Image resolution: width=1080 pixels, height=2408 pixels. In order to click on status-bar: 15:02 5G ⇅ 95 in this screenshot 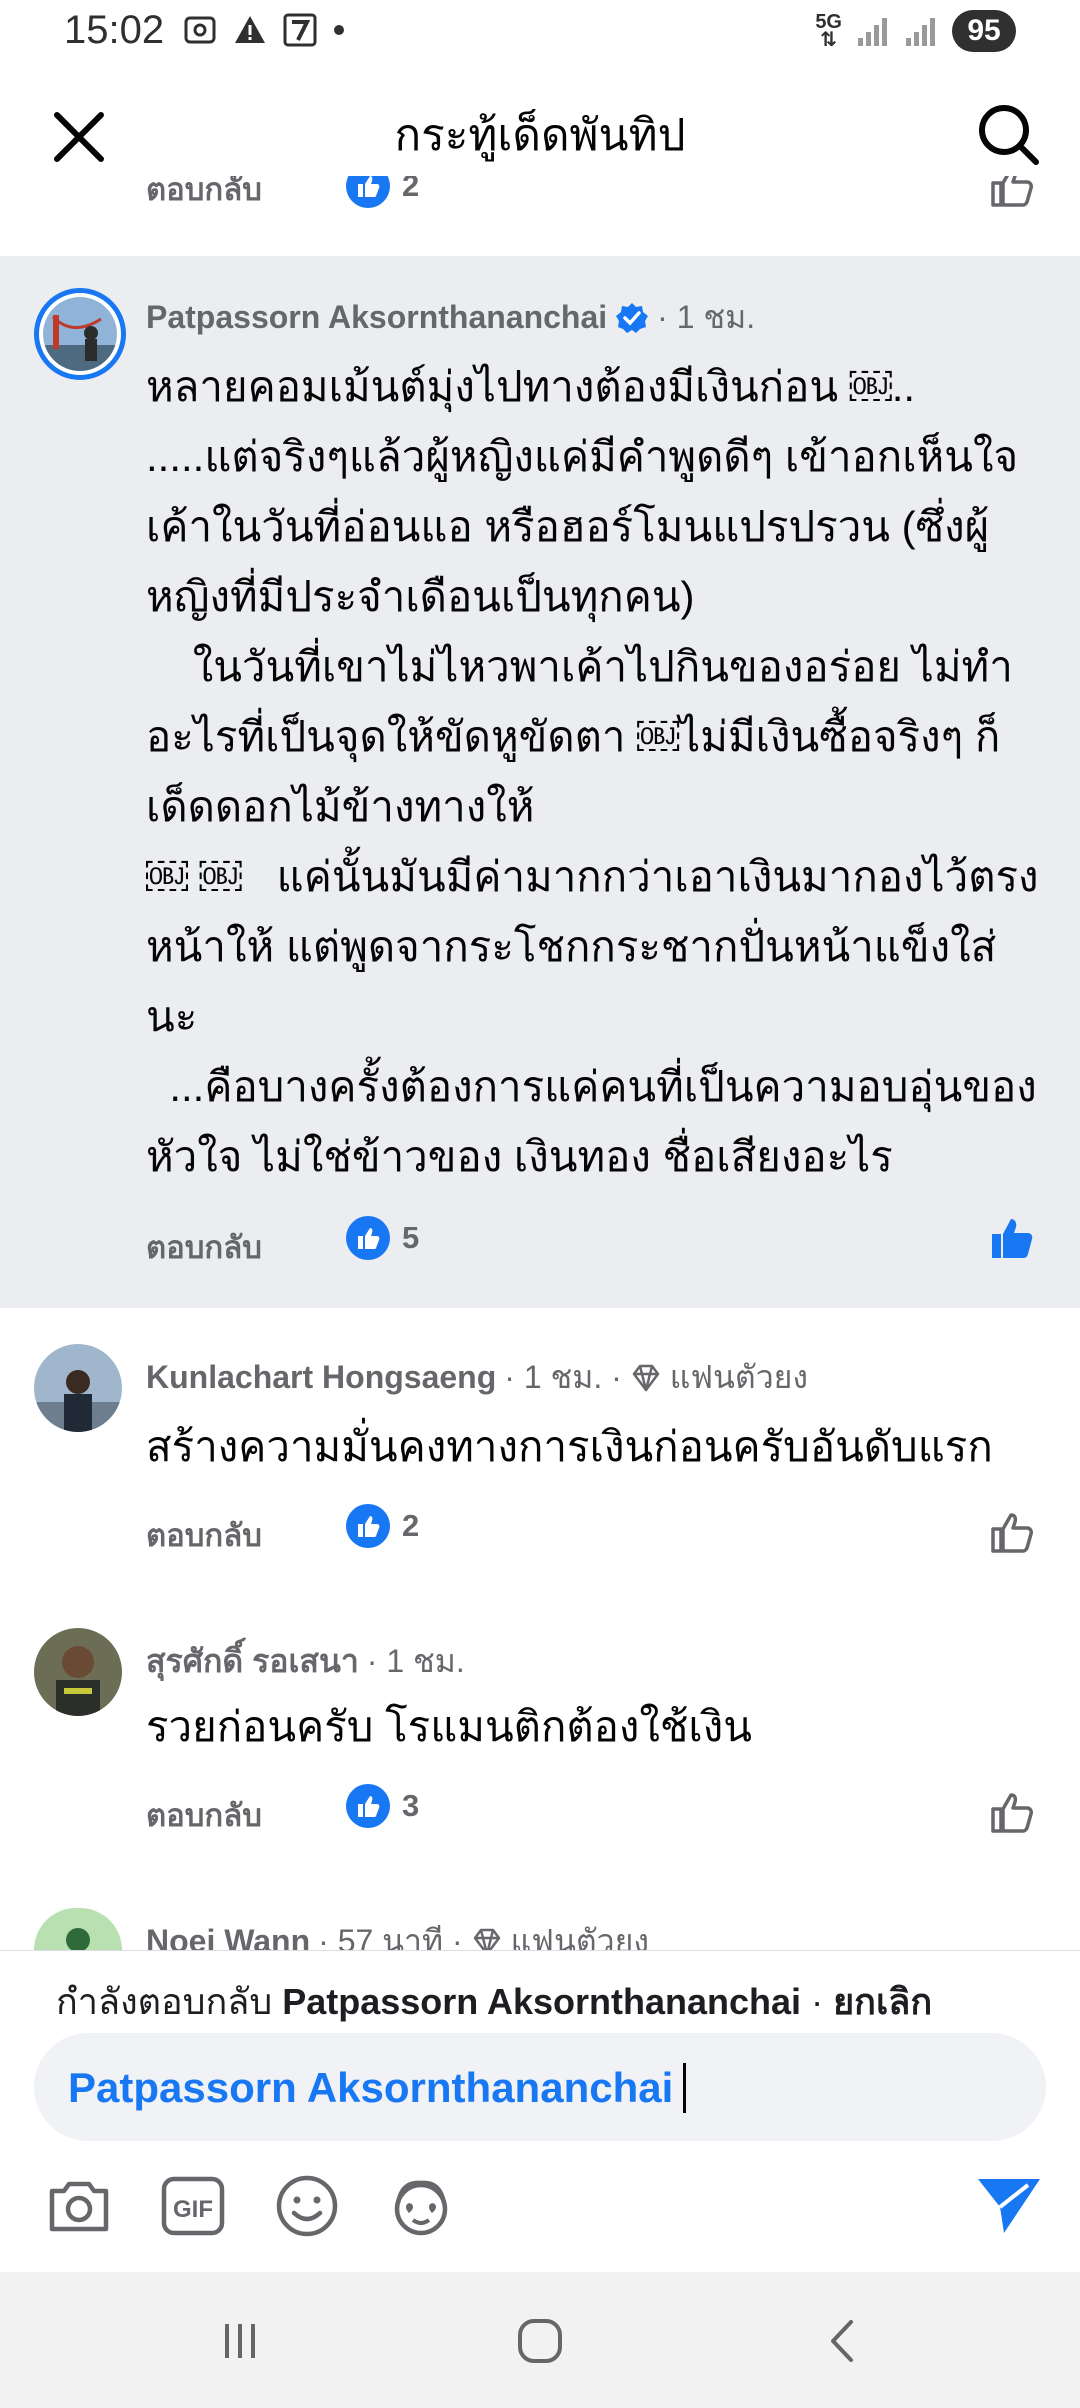, I will do `click(540, 33)`.